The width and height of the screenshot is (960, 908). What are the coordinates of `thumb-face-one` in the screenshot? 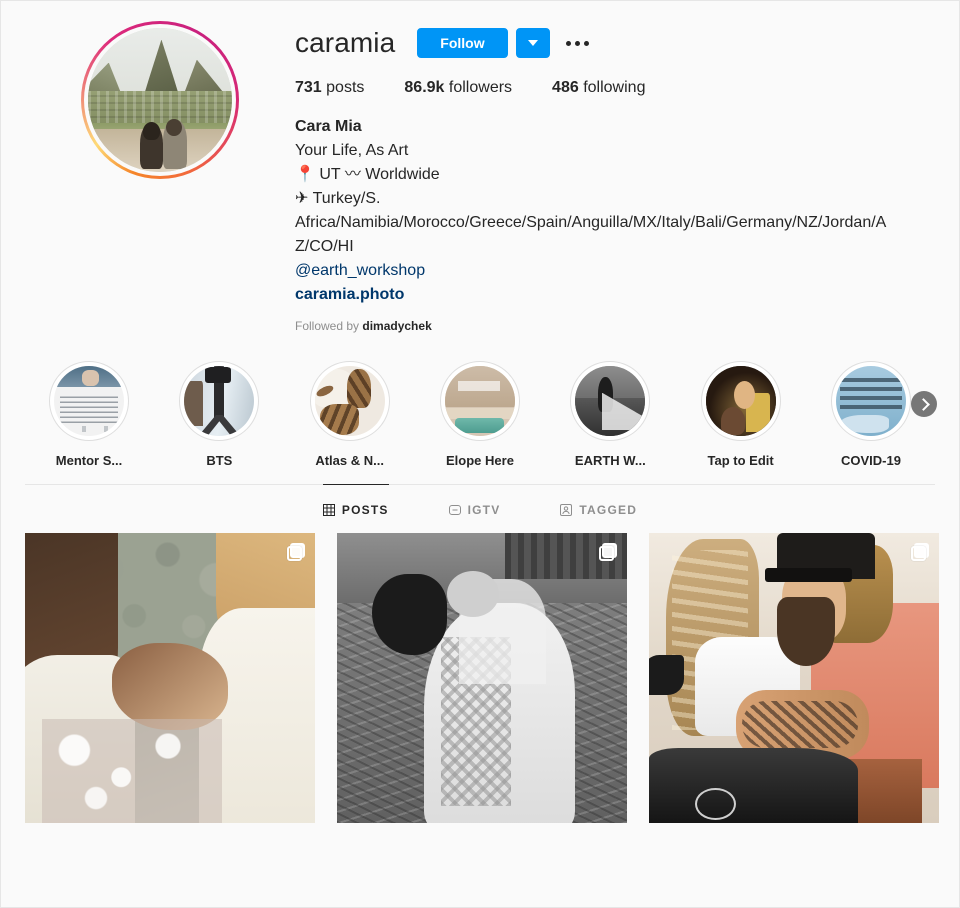 It's located at (744, 395).